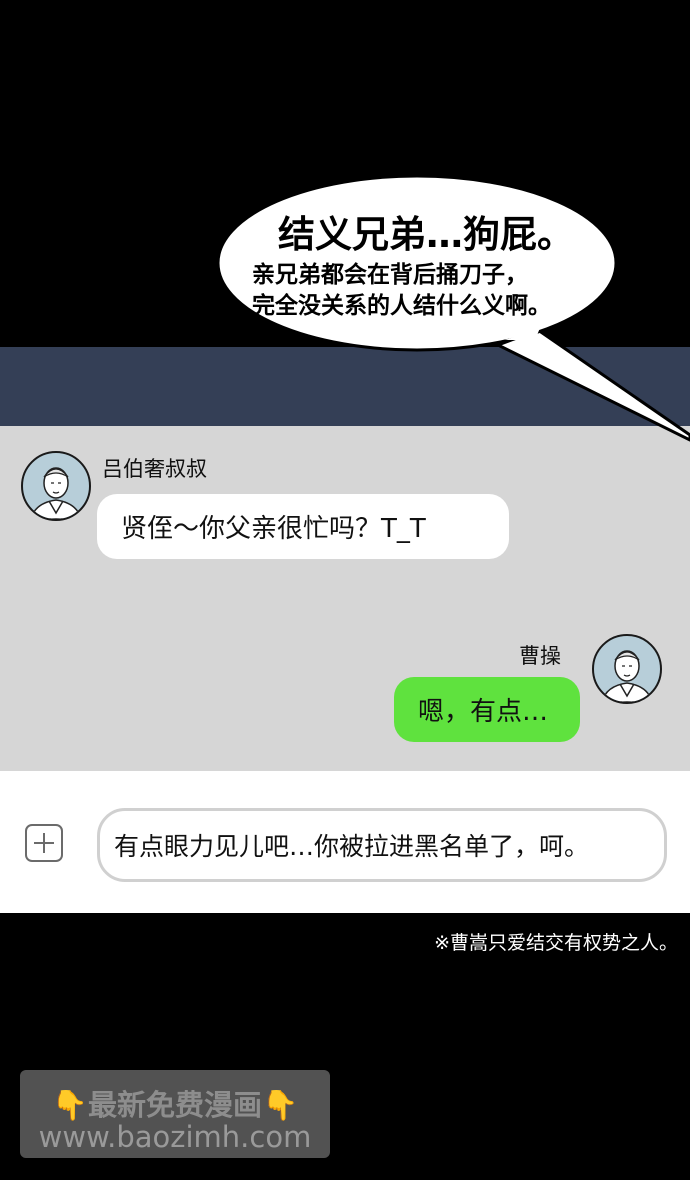 Image resolution: width=690 pixels, height=1180 pixels. I want to click on footnote: ※曹嵩只爱结交有权势之人。, so click(556, 943).